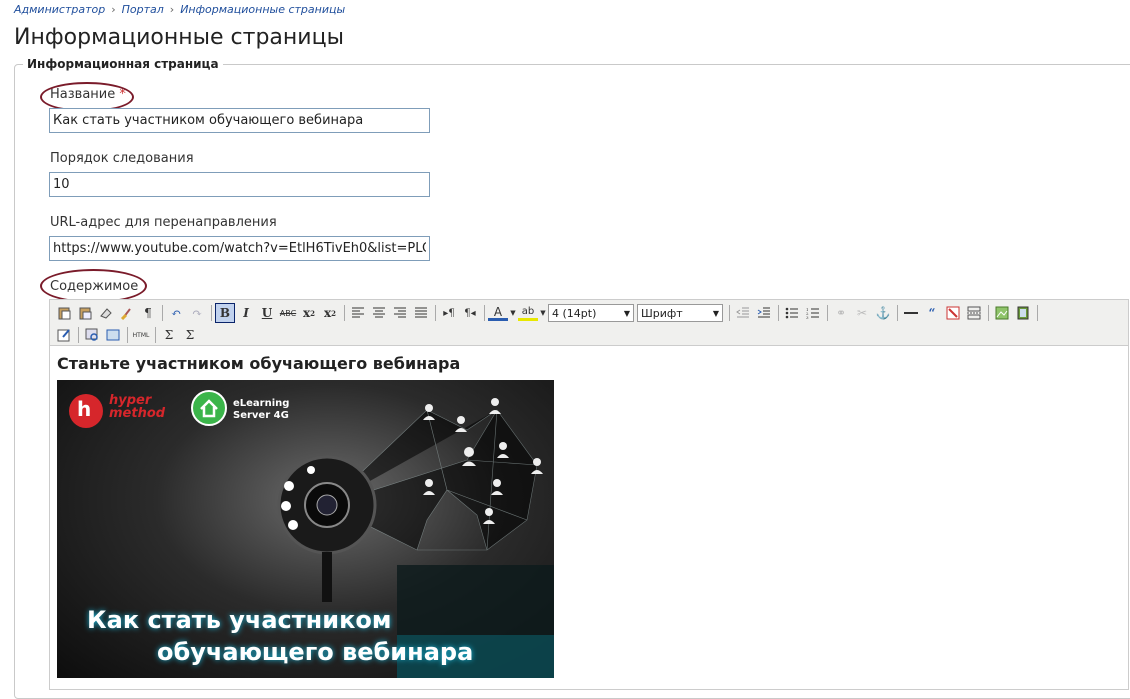  I want to click on required-mark: *, so click(122, 94).